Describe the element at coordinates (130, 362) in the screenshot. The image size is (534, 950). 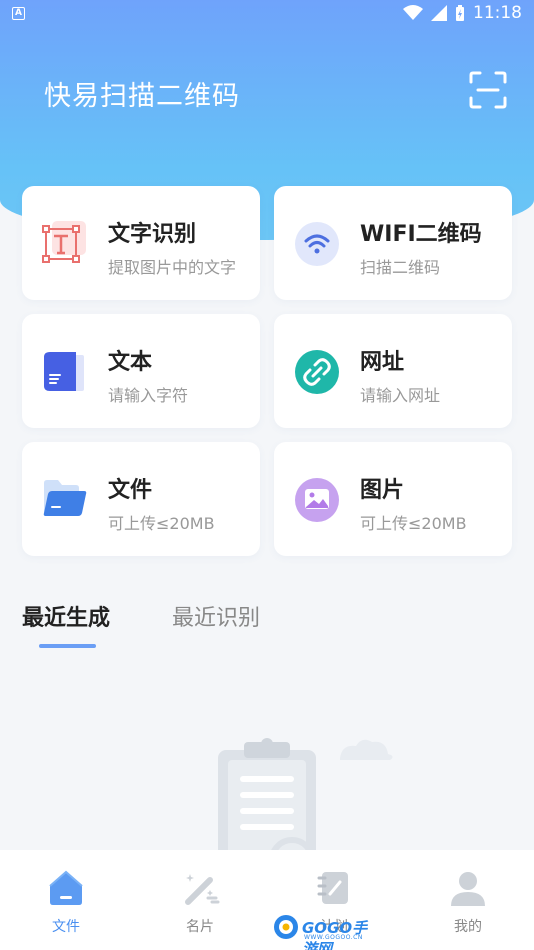
I see `card-title: 文本` at that location.